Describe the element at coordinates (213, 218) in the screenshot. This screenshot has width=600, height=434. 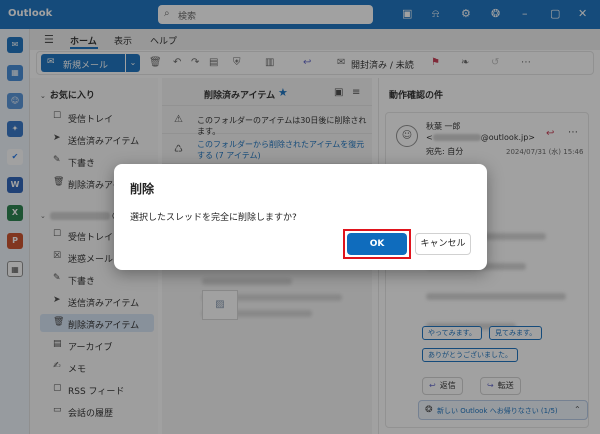
I see `dialog-message: 選択したスレッドを完全に削除しますか?` at that location.